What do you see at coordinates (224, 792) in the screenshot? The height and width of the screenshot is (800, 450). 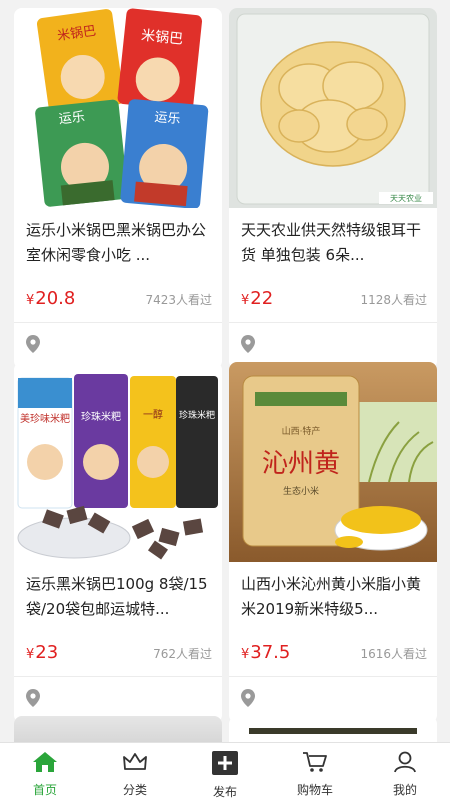 I see `tab-label: 发布` at bounding box center [224, 792].